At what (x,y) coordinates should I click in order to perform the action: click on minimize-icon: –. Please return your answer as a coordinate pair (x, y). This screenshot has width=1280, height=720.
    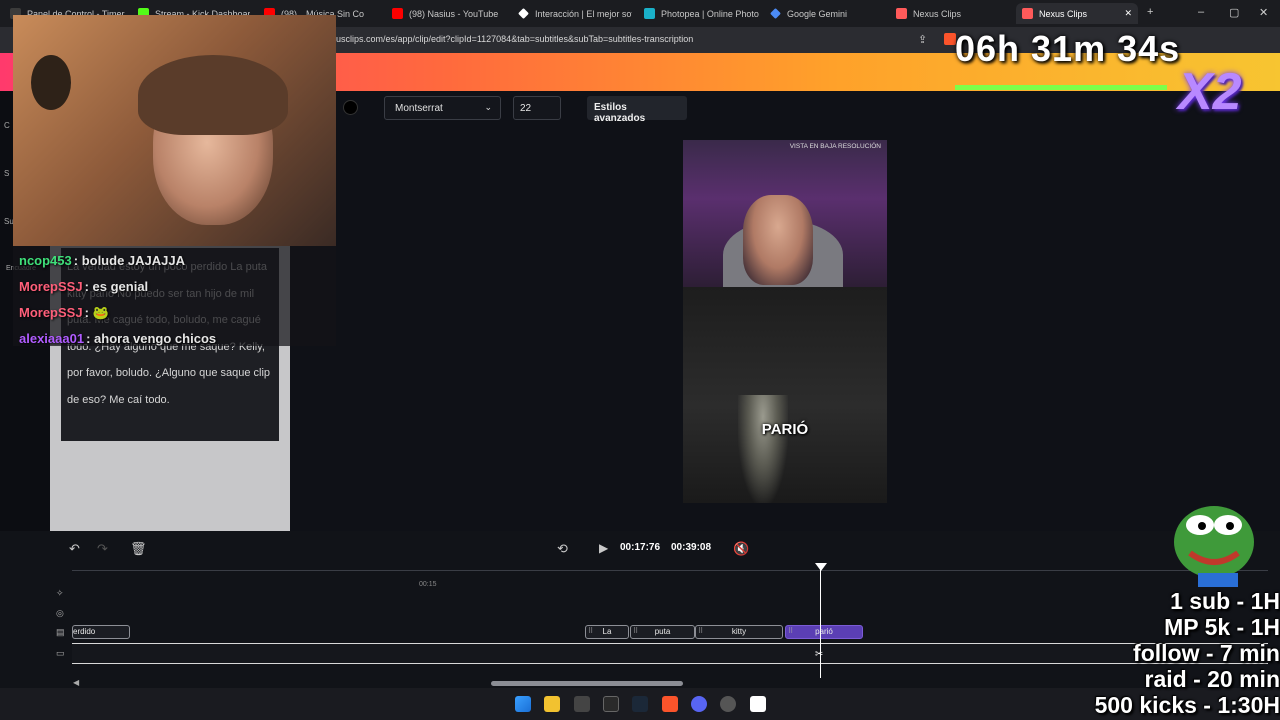
    Looking at the image, I should click on (1201, 12).